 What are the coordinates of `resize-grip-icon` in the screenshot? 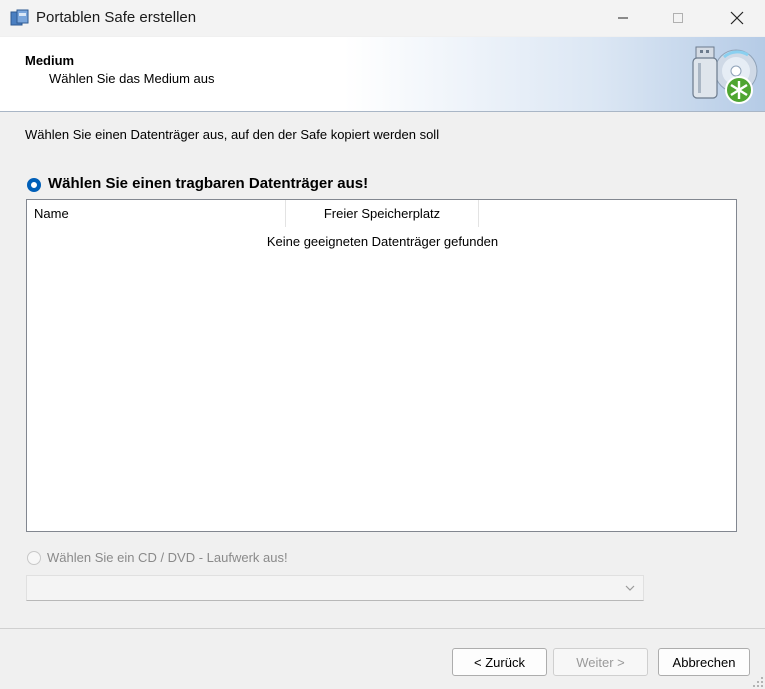 It's located at (758, 682).